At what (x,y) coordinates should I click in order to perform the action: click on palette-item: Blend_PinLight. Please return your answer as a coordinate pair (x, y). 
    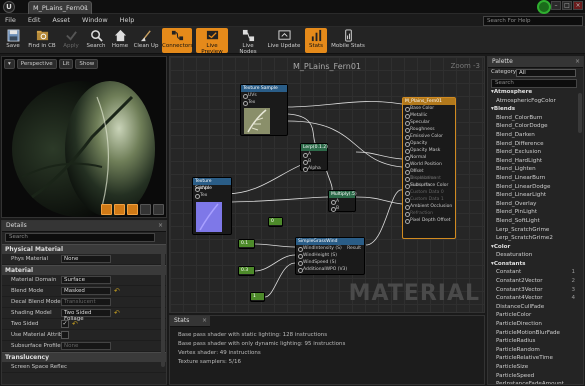
    Looking at the image, I should click on (535, 212).